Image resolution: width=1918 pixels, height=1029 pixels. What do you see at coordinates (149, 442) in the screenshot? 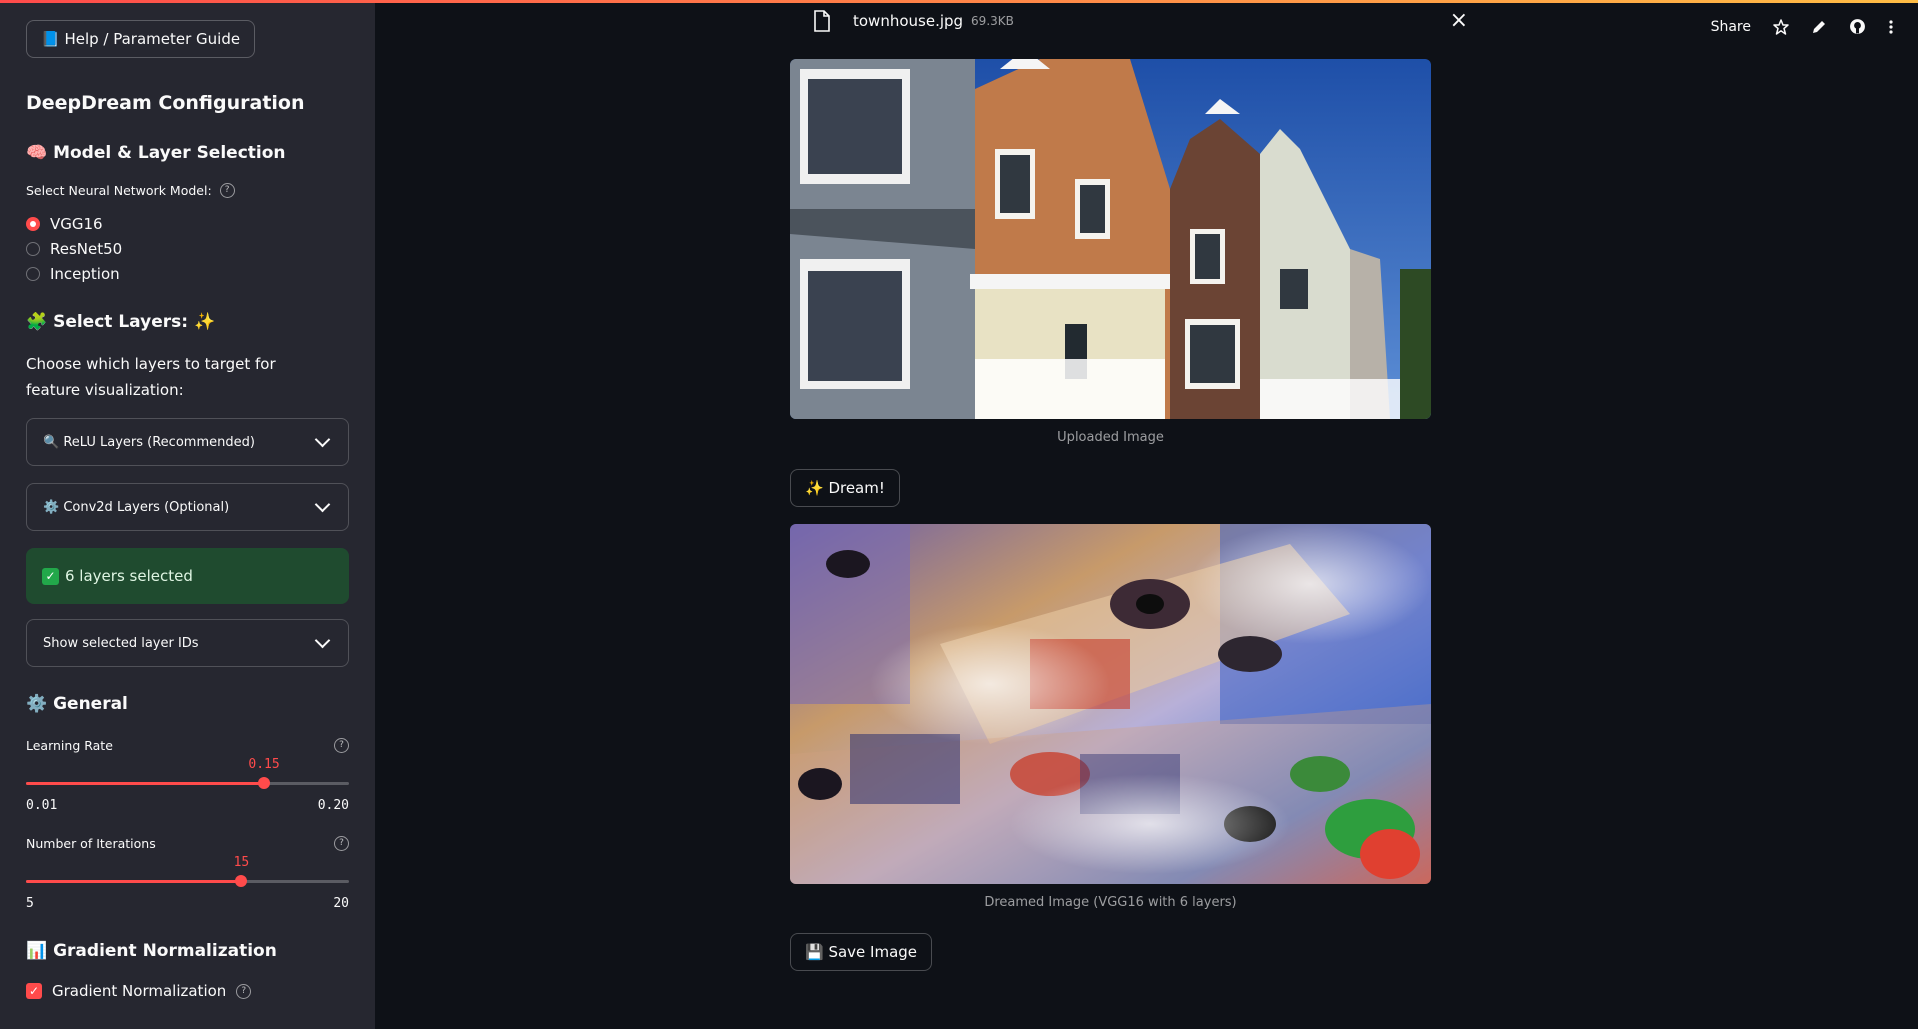
I see `expander-label: 🔍 ReLU Layers (Recommended)` at bounding box center [149, 442].